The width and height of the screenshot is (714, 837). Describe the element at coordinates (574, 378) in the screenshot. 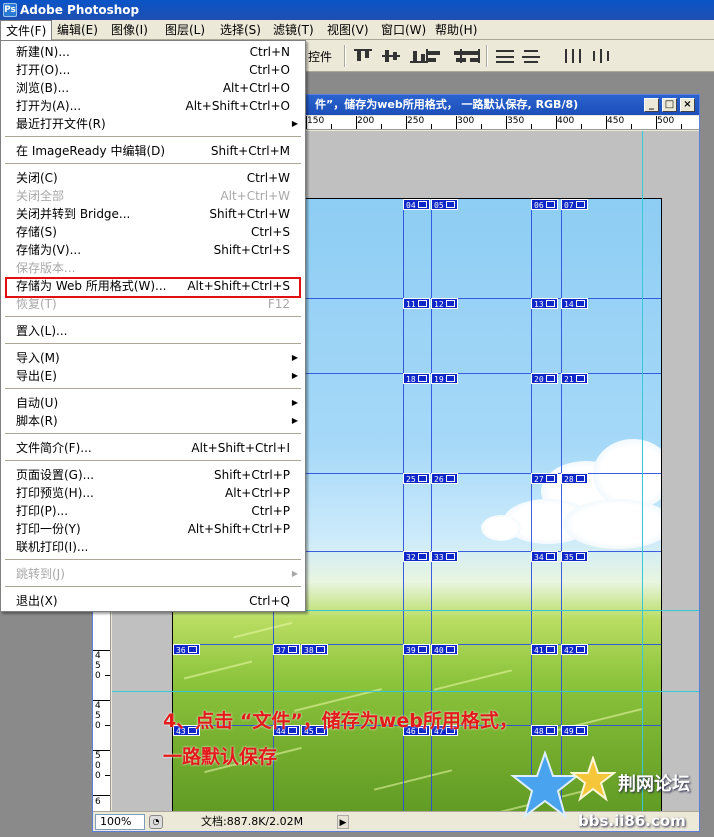

I see `slice-badge: 21` at that location.